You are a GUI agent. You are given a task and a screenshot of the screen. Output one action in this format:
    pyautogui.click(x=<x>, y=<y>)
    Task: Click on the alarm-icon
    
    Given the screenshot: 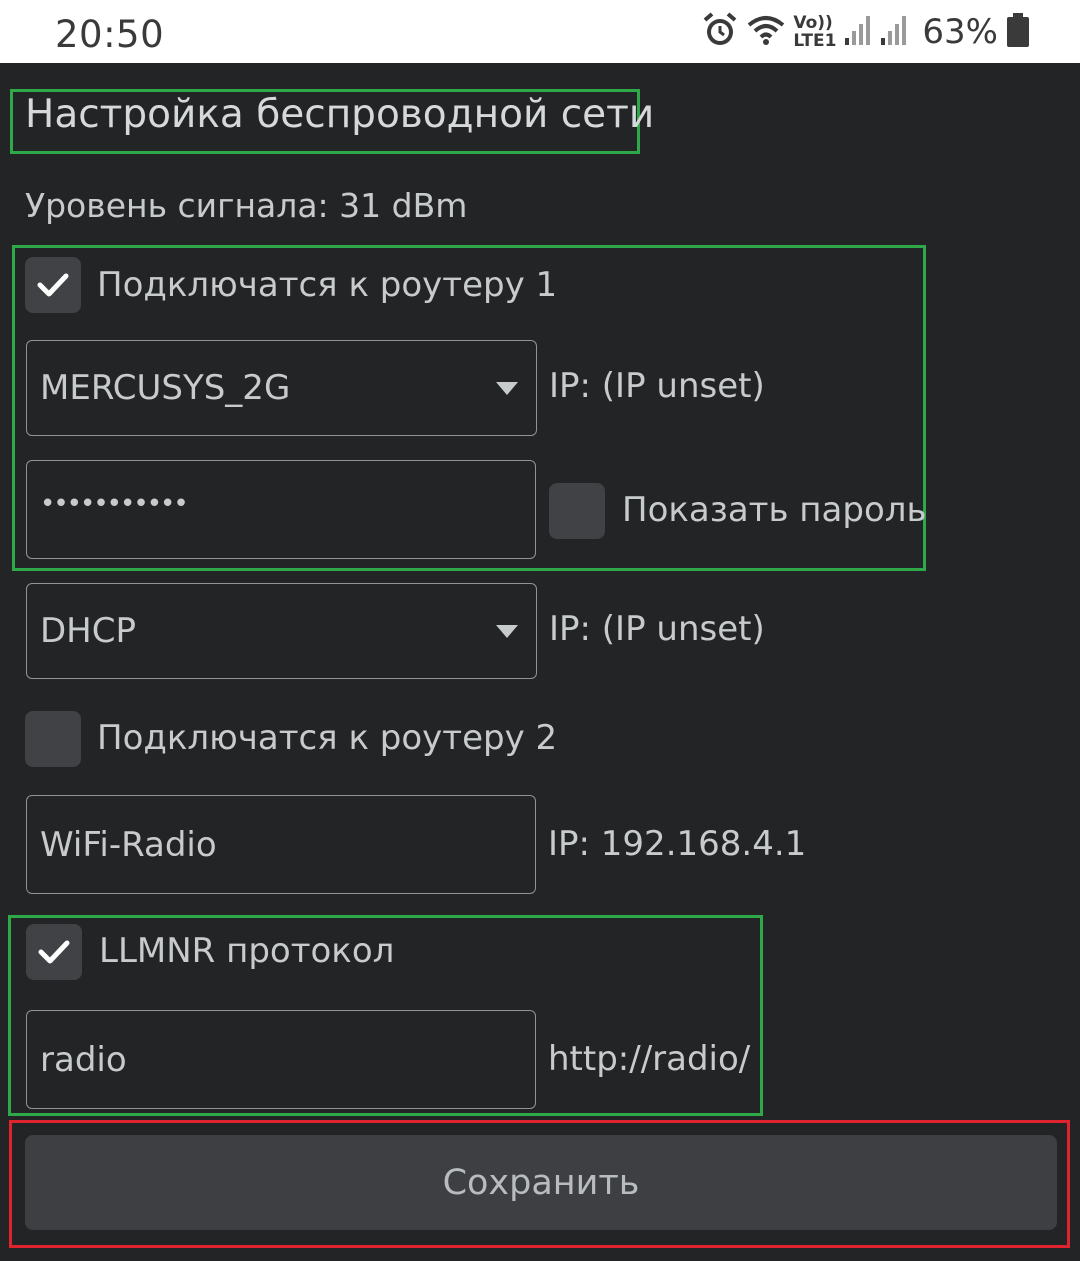 What is the action you would take?
    pyautogui.click(x=720, y=32)
    